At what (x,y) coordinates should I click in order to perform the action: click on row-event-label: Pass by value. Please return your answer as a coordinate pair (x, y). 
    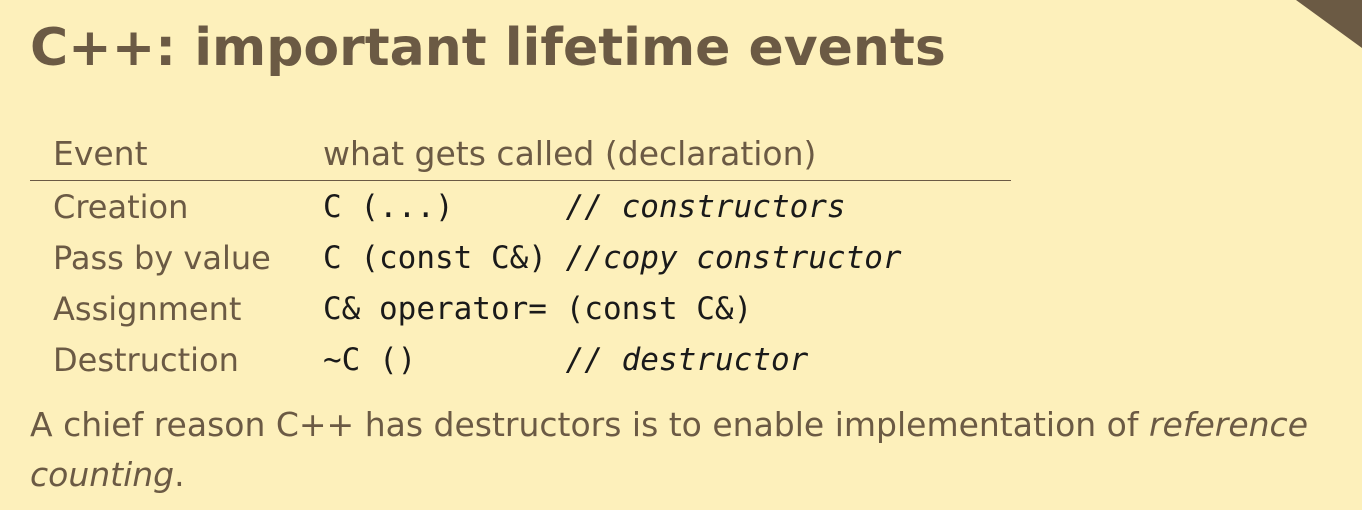
    Looking at the image, I should click on (162, 257).